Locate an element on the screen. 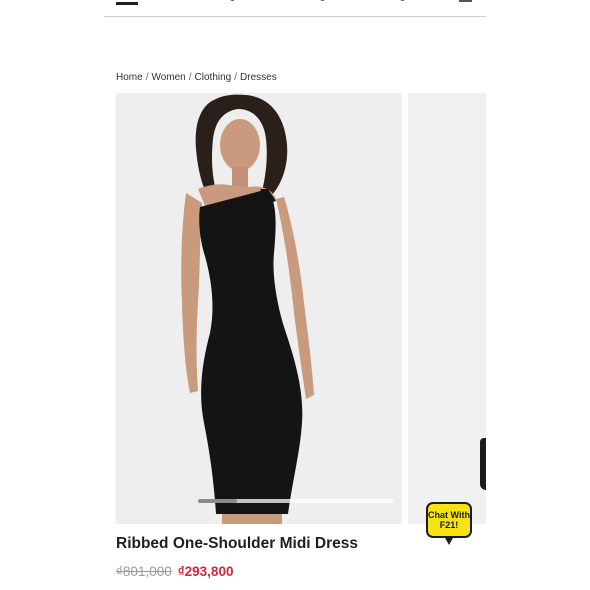 The width and height of the screenshot is (590, 590). gallery-scroll-thumb is located at coordinates (218, 501).